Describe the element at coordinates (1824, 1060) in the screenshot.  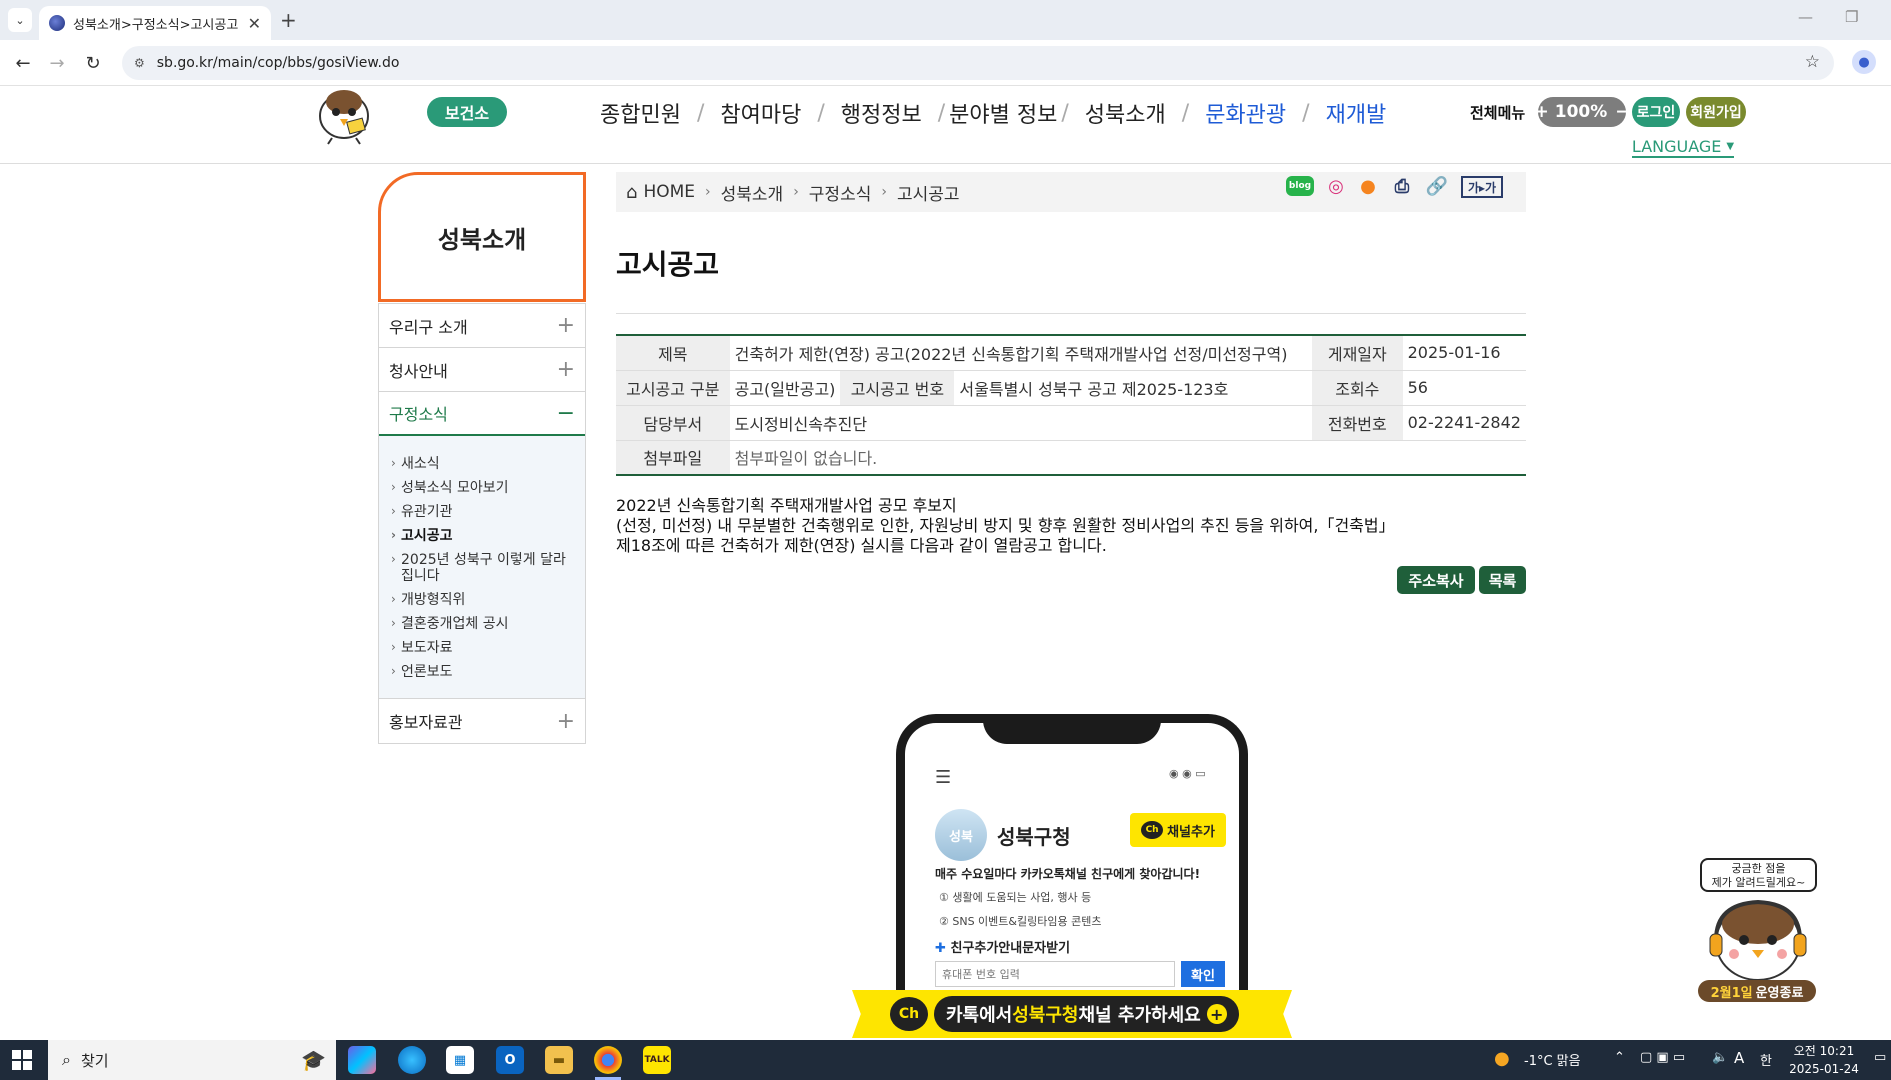
I see `taskbar-clock: 오전 10:21 2025-01-24` at that location.